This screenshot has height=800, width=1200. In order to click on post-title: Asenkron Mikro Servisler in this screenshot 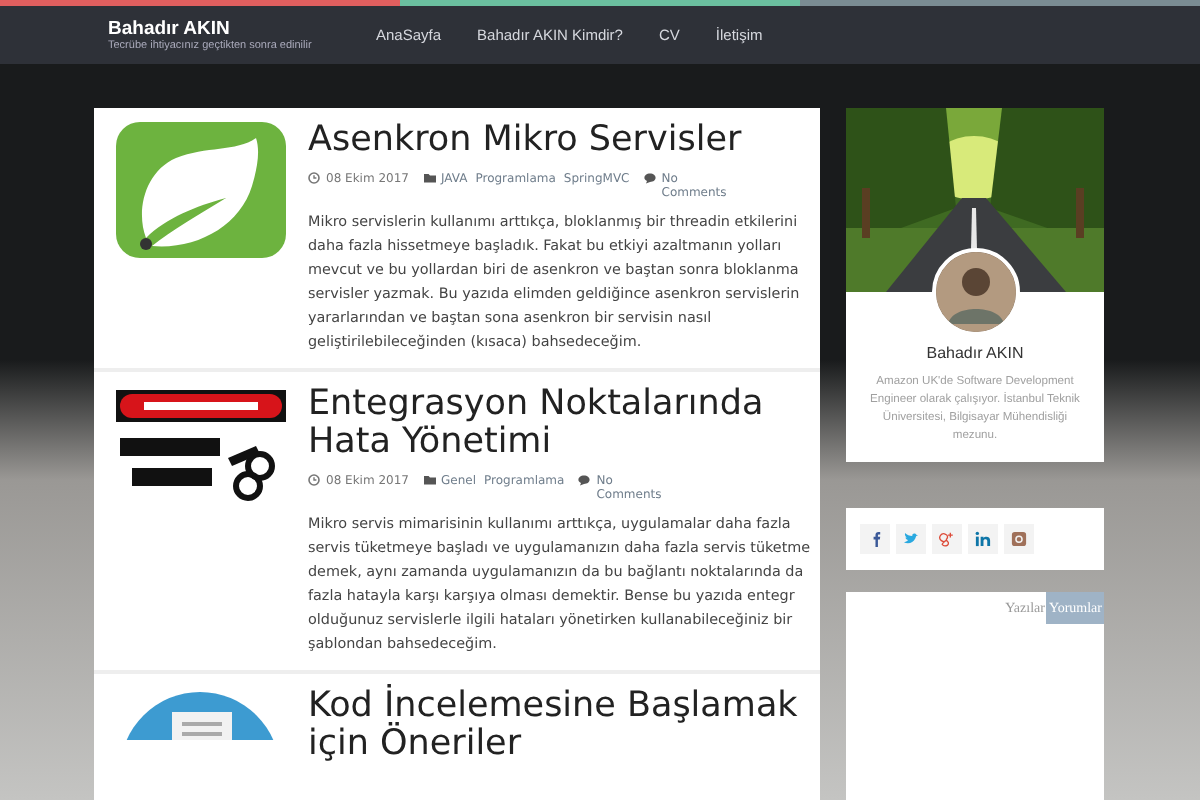, I will do `click(560, 142)`.